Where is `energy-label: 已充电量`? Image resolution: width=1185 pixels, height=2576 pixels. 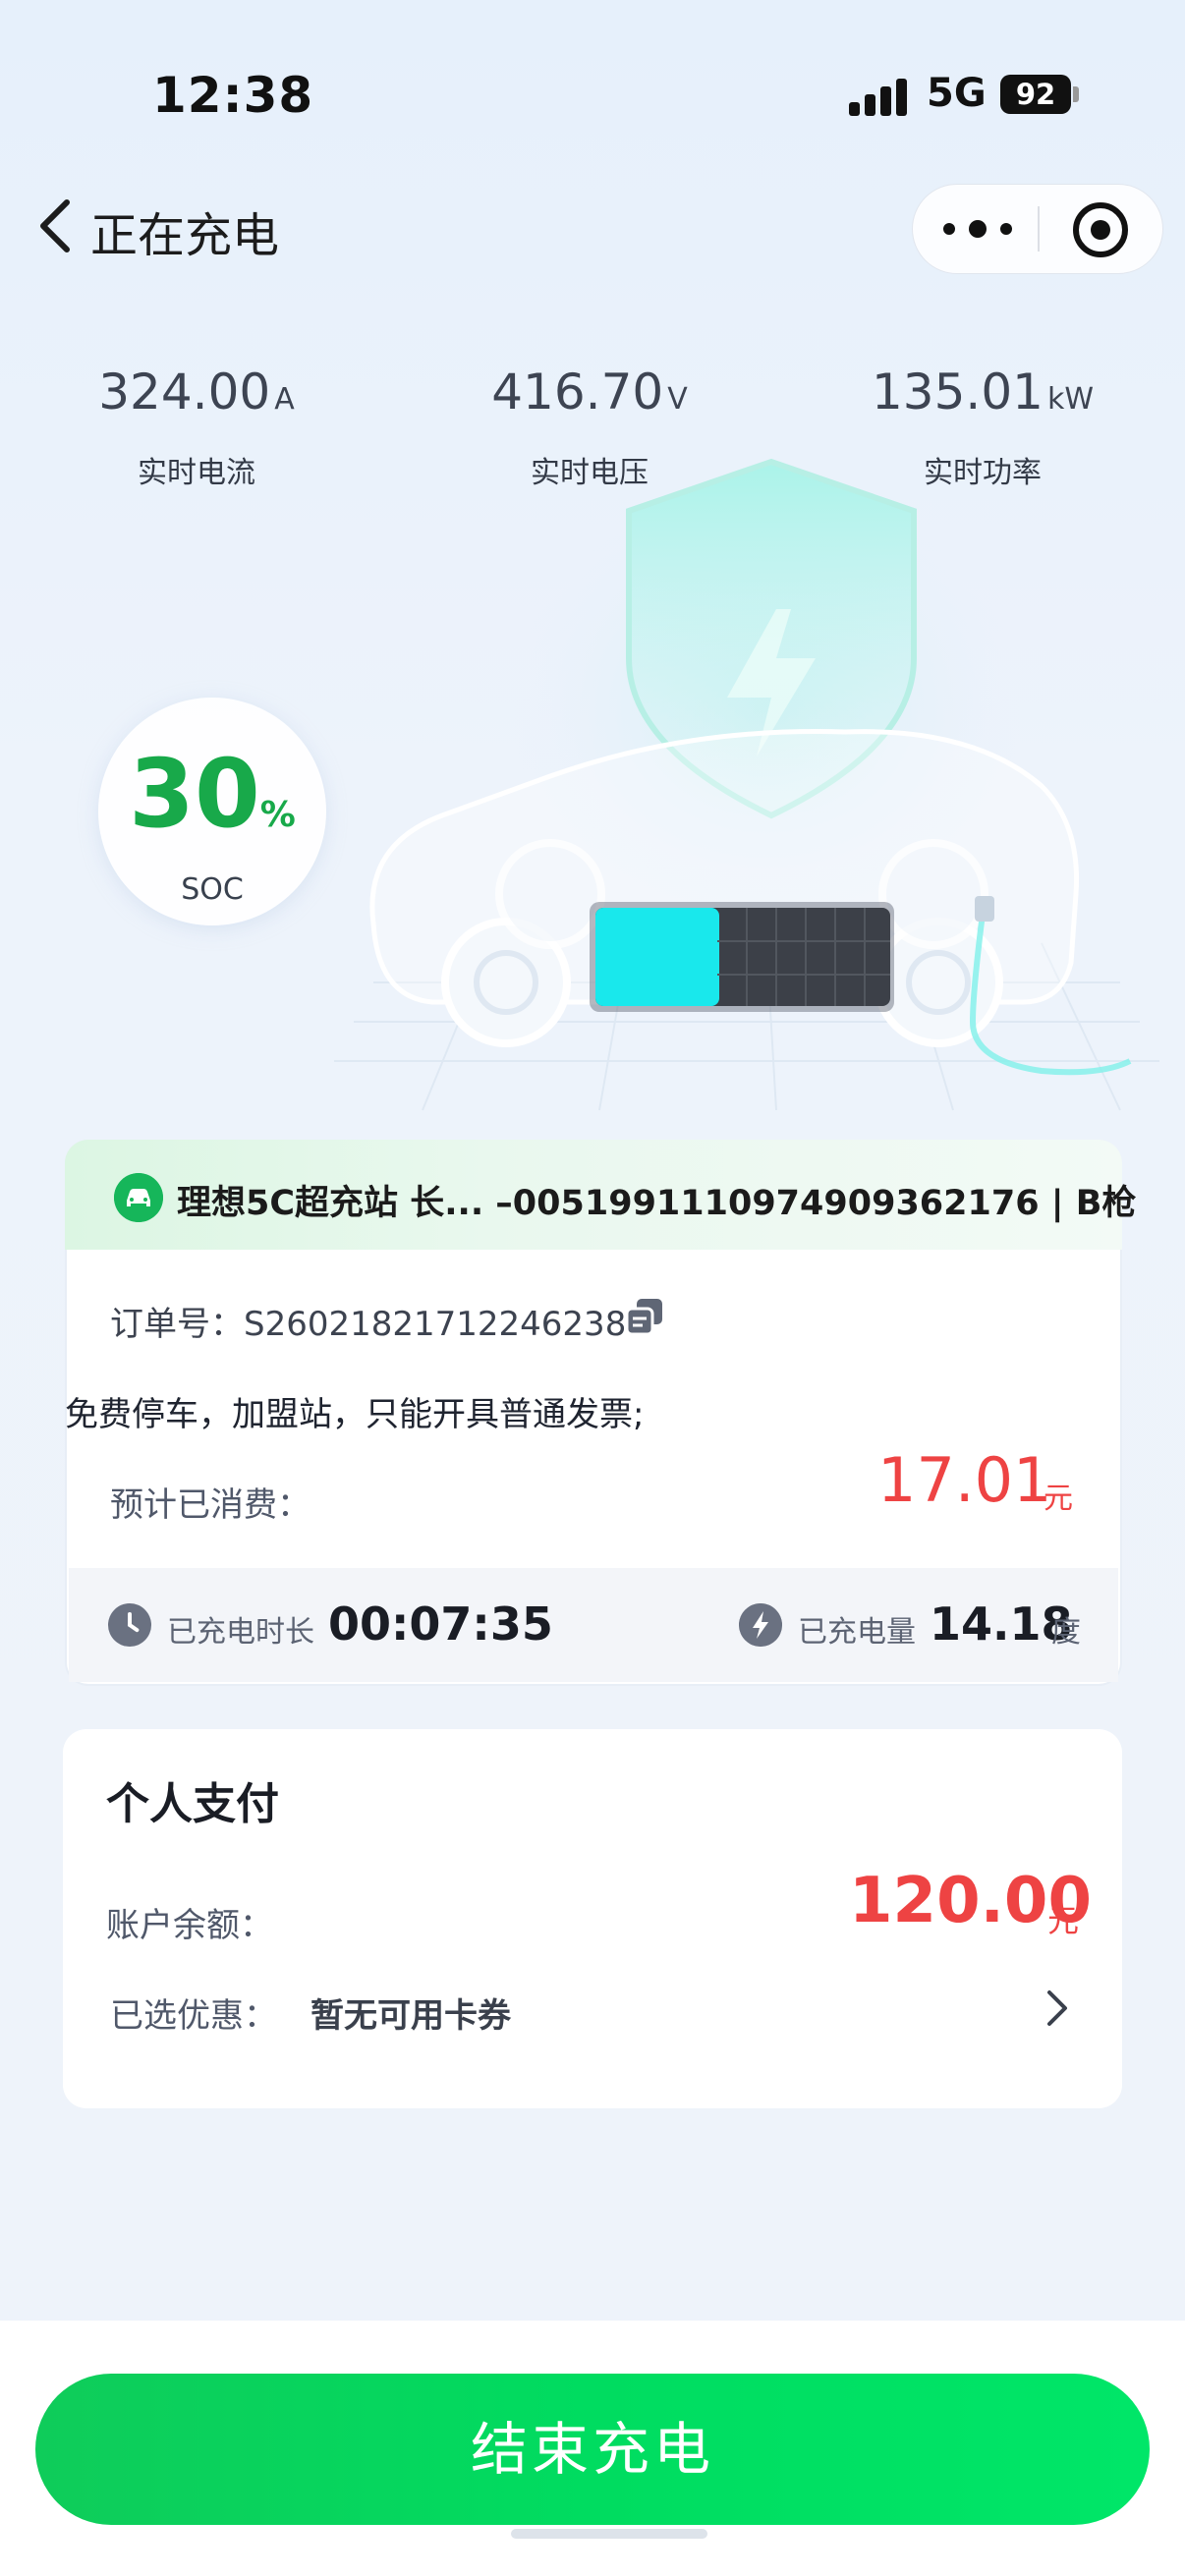 energy-label: 已充电量 is located at coordinates (857, 1632).